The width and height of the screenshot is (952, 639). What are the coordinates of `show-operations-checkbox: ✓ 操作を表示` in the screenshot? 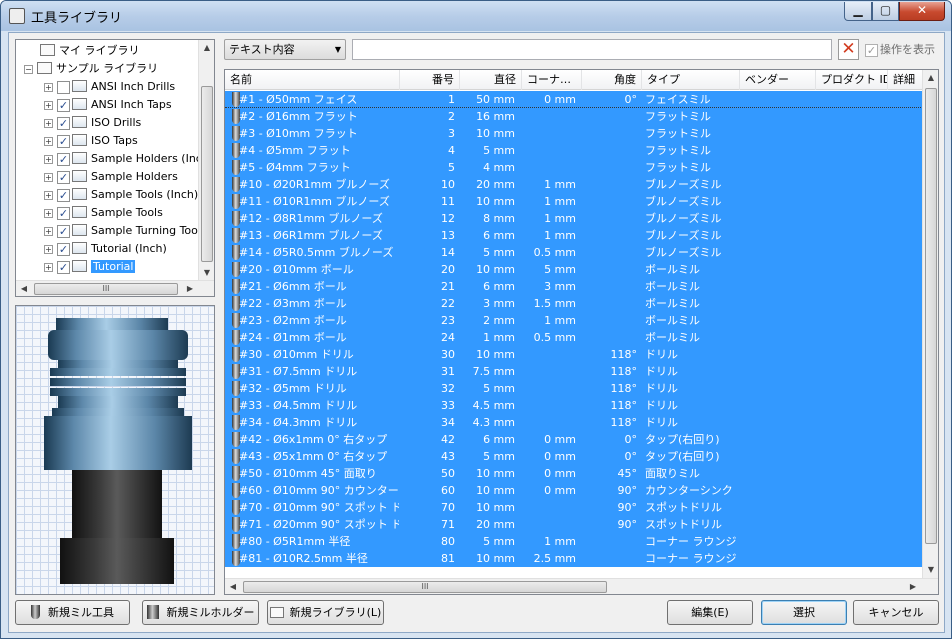 It's located at (900, 49).